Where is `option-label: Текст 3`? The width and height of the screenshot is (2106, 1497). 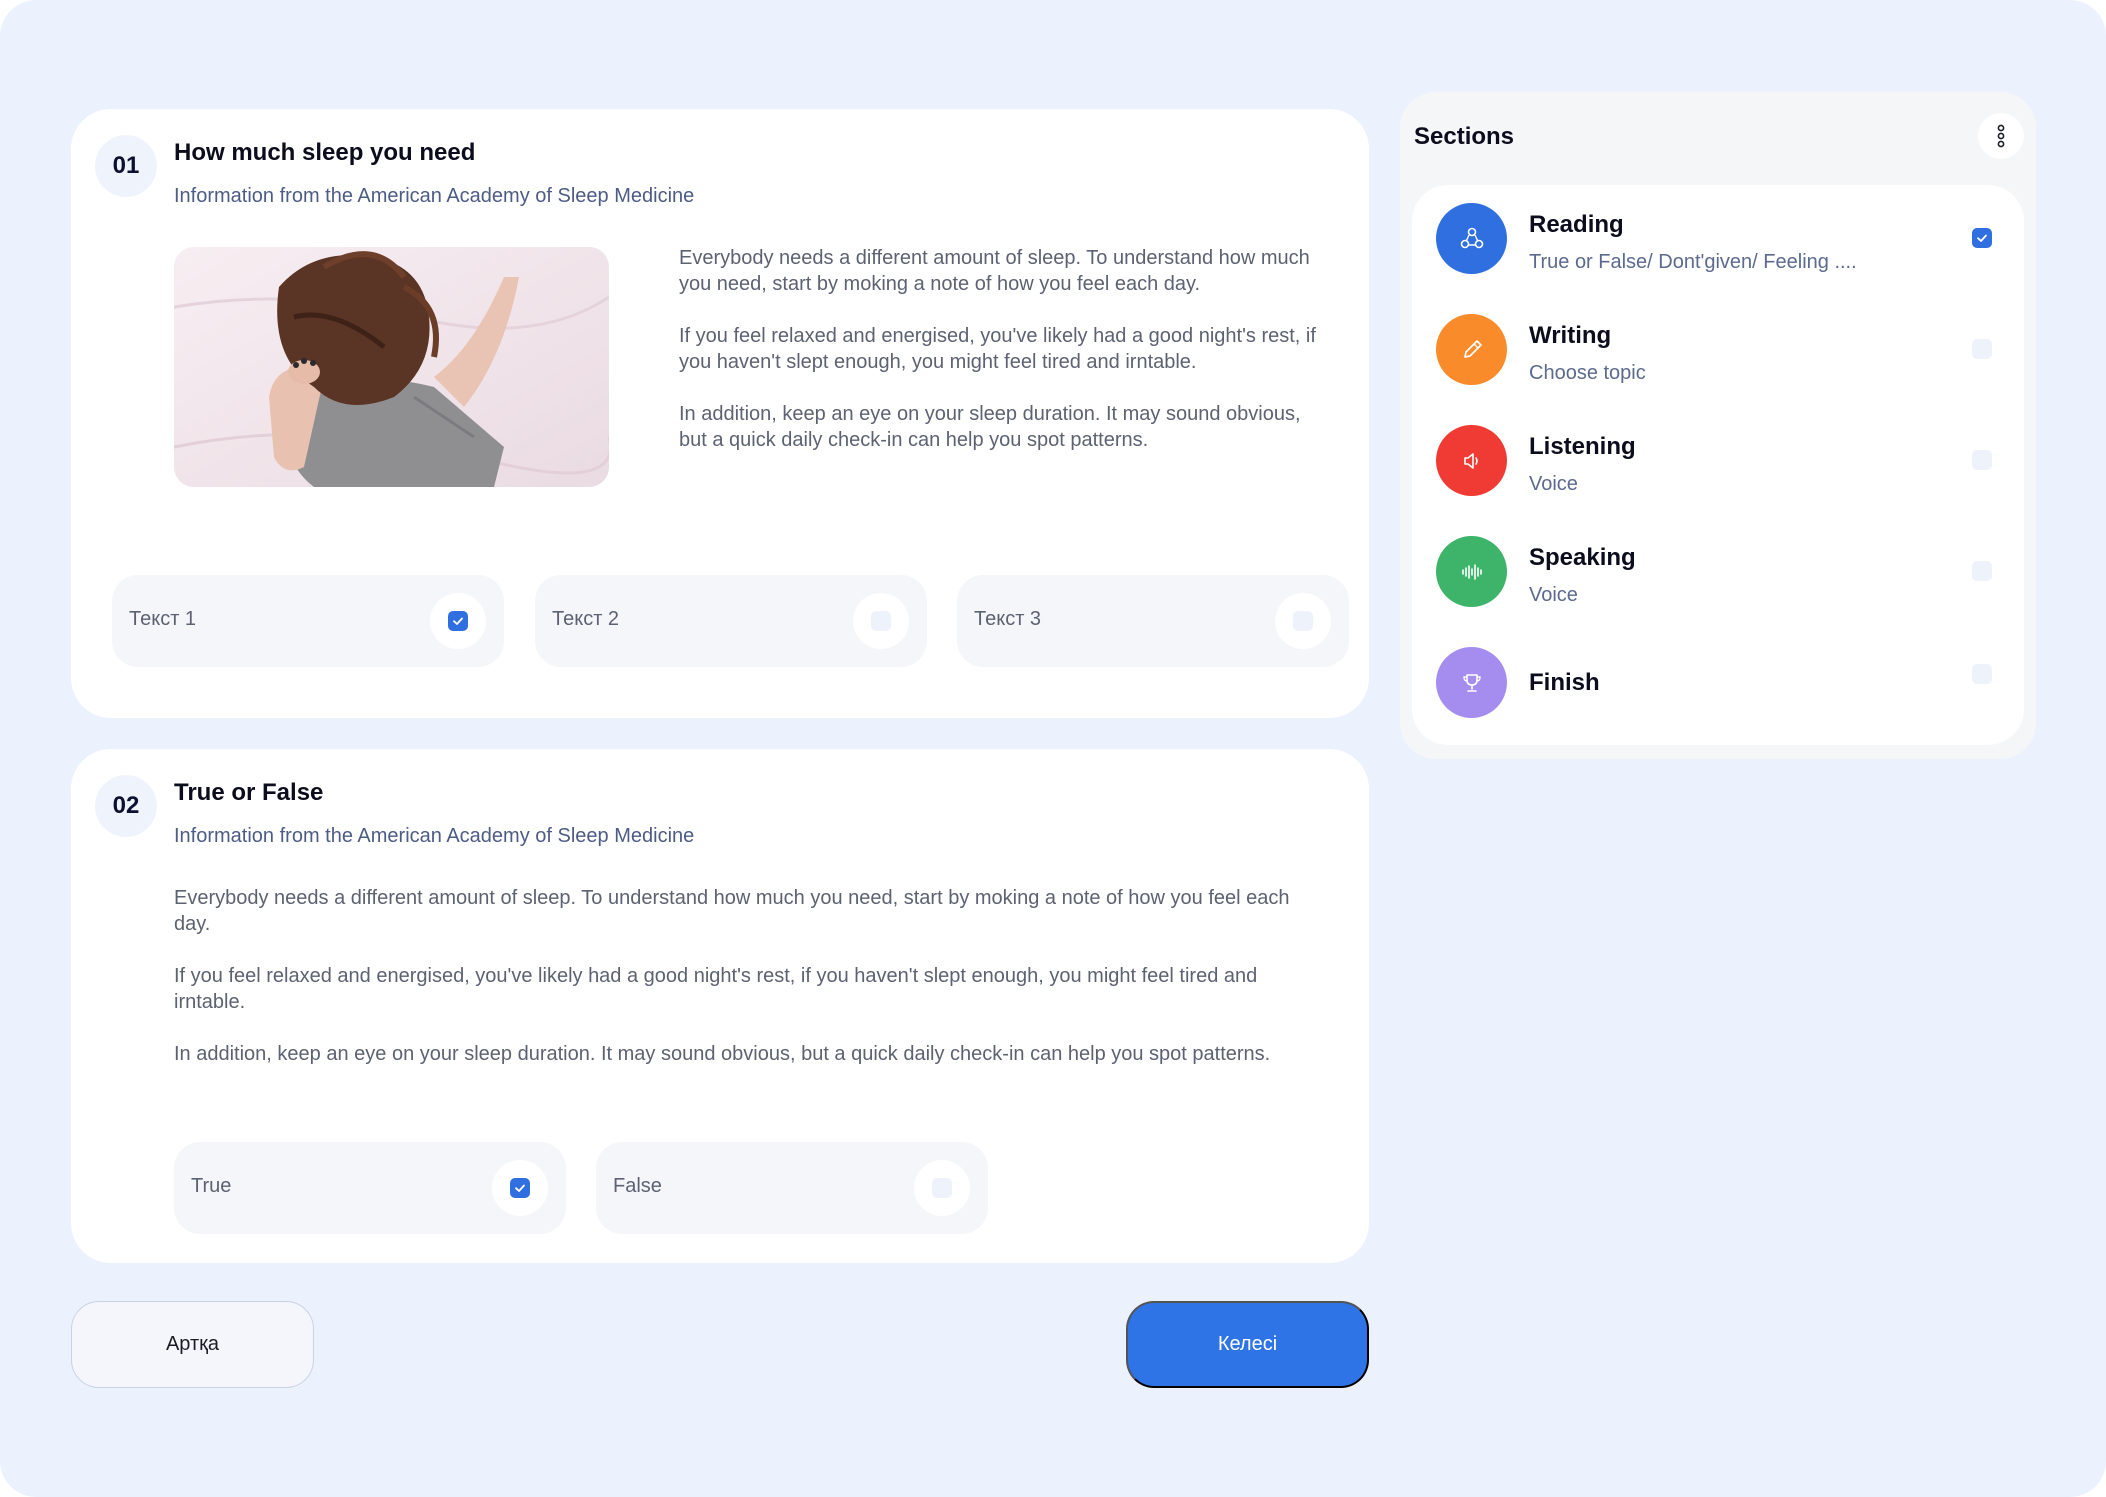
option-label: Текст 3 is located at coordinates (1008, 619).